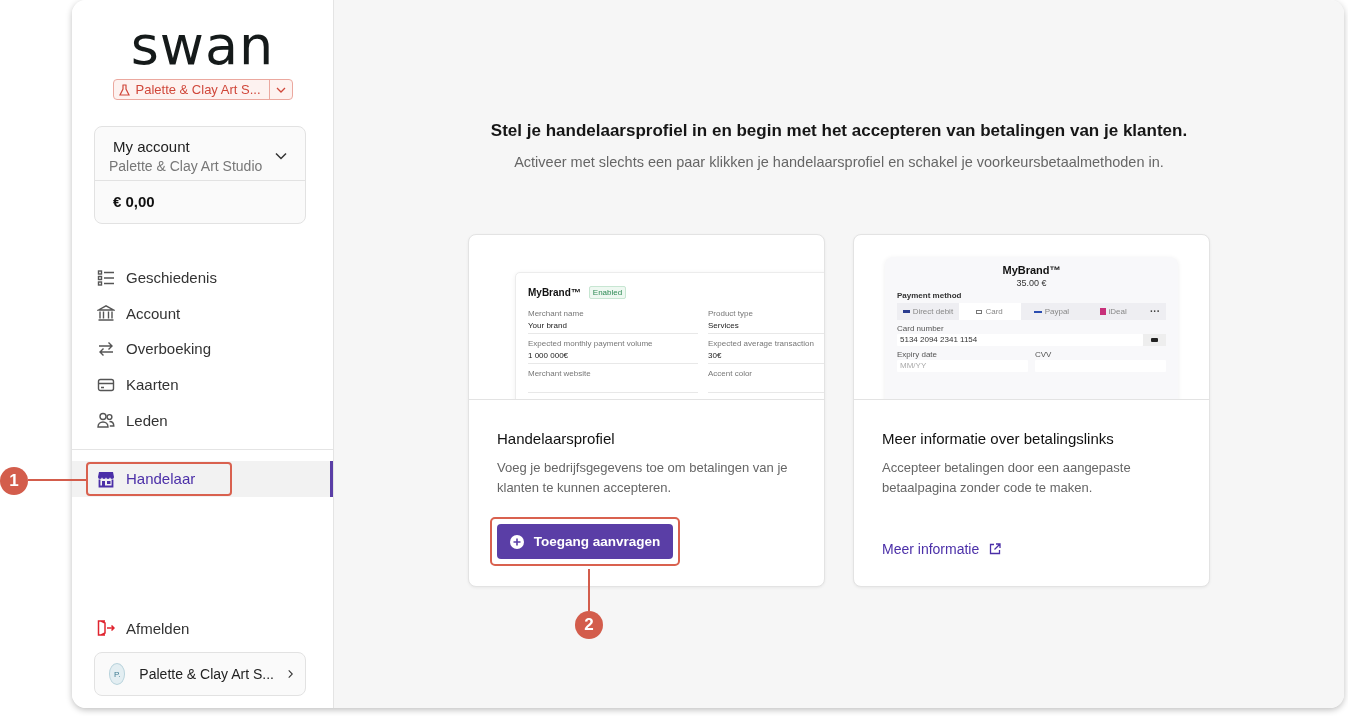  What do you see at coordinates (1031, 283) in the screenshot?
I see `preview-amount: 35.00 €` at bounding box center [1031, 283].